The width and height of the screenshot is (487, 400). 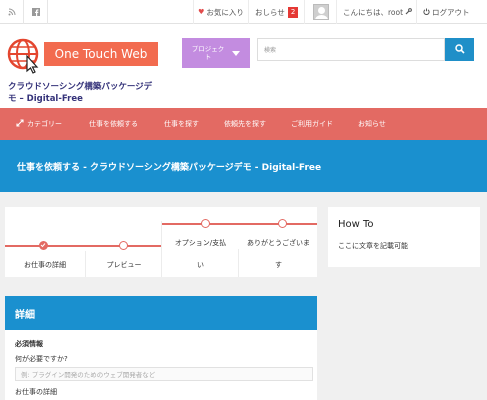 What do you see at coordinates (123, 245) in the screenshot?
I see `step-2-dot` at bounding box center [123, 245].